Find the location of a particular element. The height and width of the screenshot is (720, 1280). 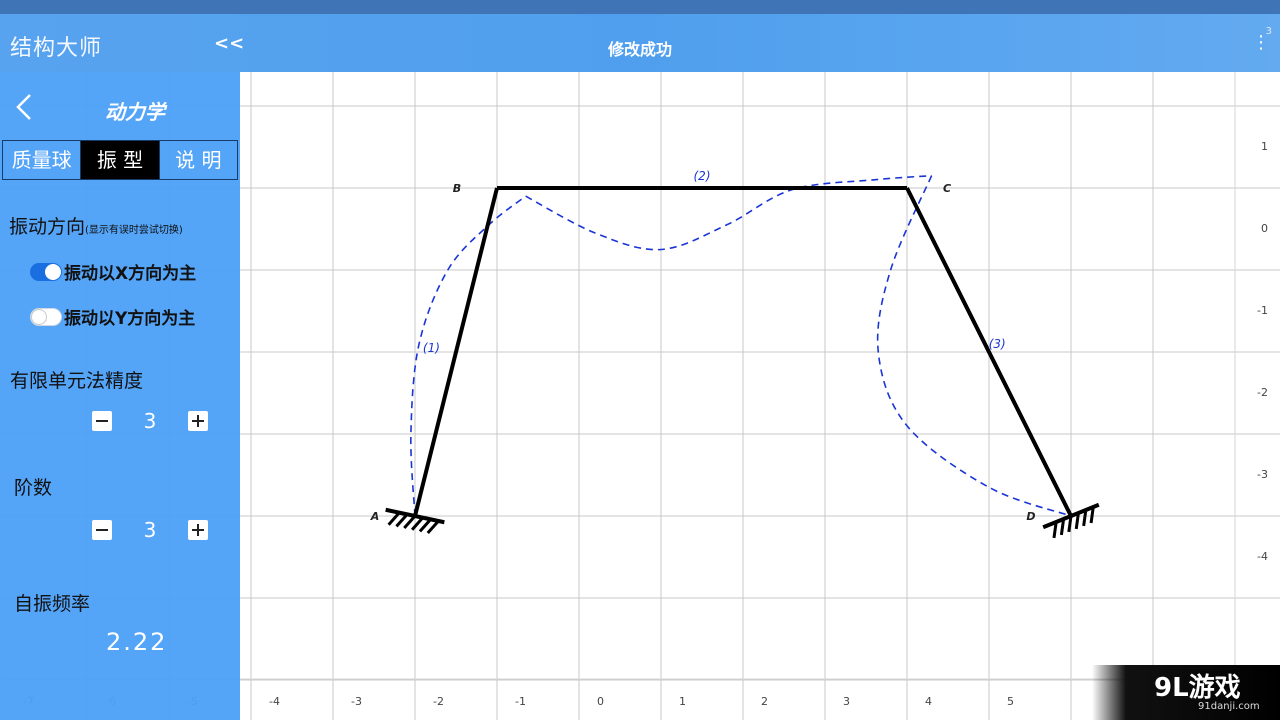

status-message: 修改成功 is located at coordinates (639, 49).